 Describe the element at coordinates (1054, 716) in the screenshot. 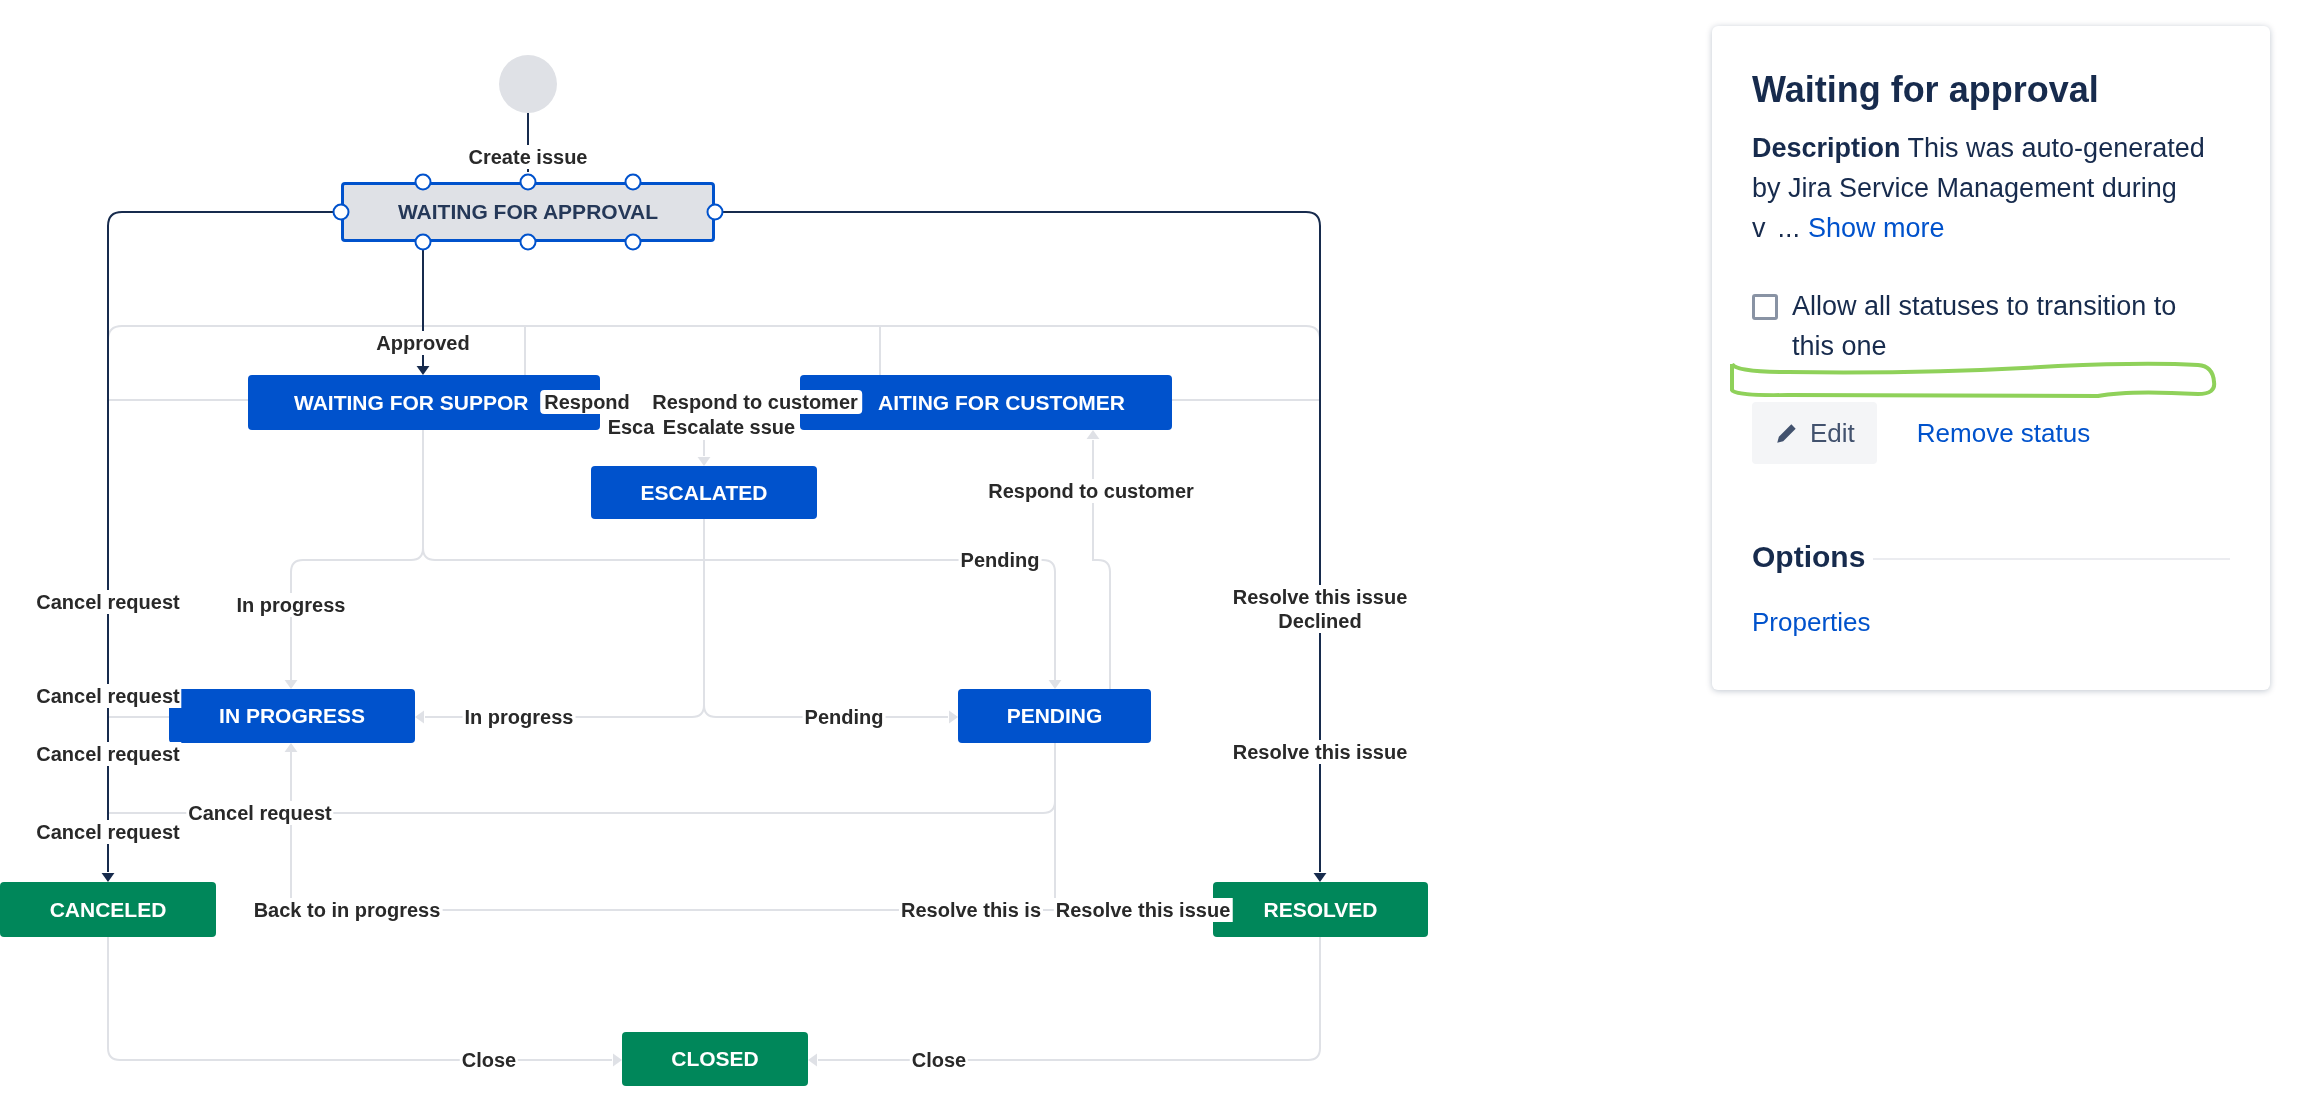

I see `status-node: PENDING` at that location.